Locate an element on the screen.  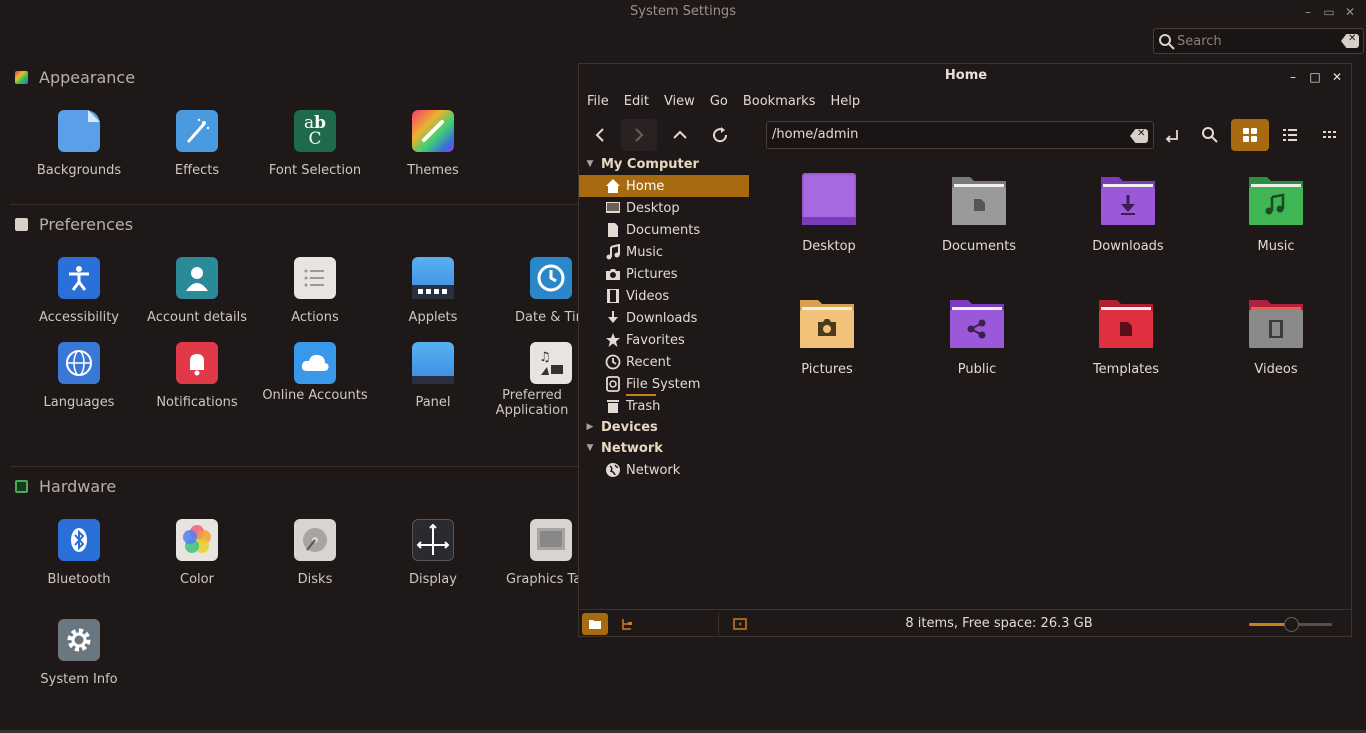
maximize-button: ▭ is located at coordinates (1329, 12).